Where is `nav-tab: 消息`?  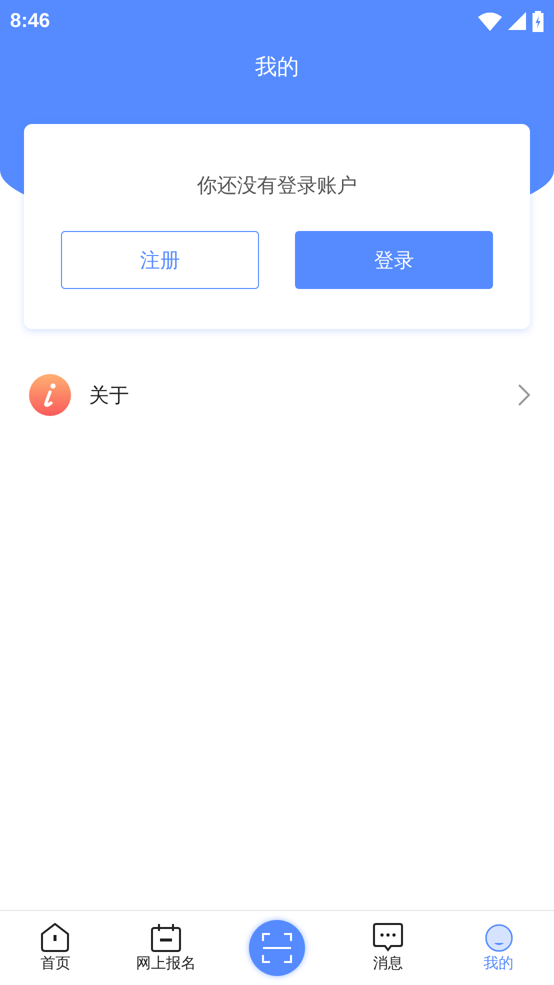
nav-tab: 消息 is located at coordinates (388, 948).